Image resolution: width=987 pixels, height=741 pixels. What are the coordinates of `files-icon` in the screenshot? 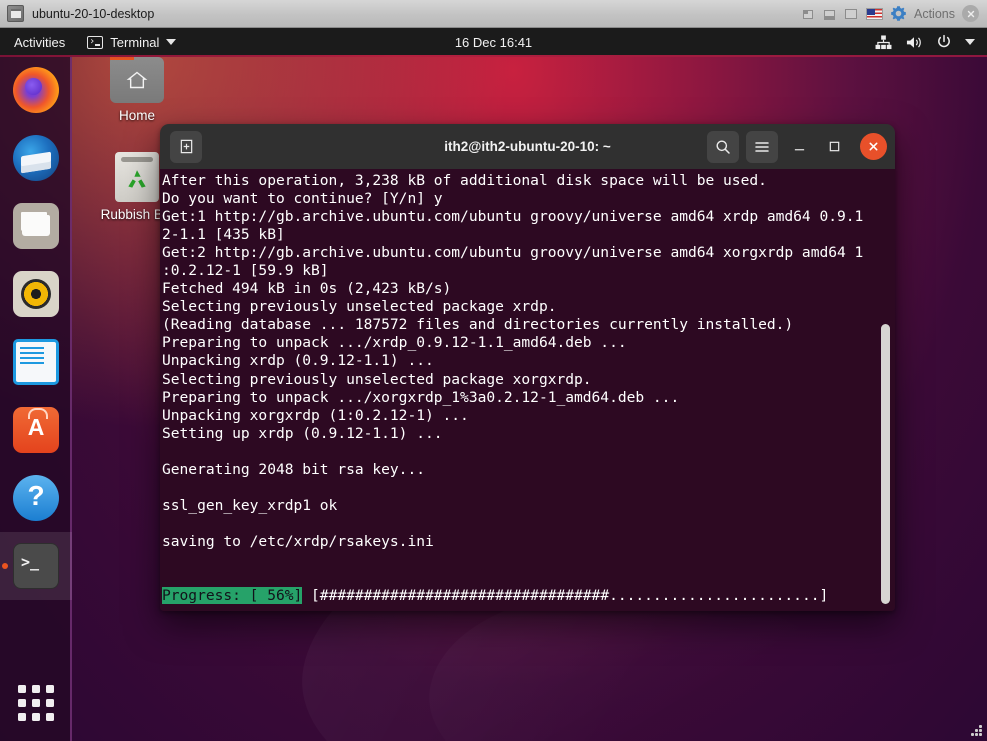 It's located at (36, 226).